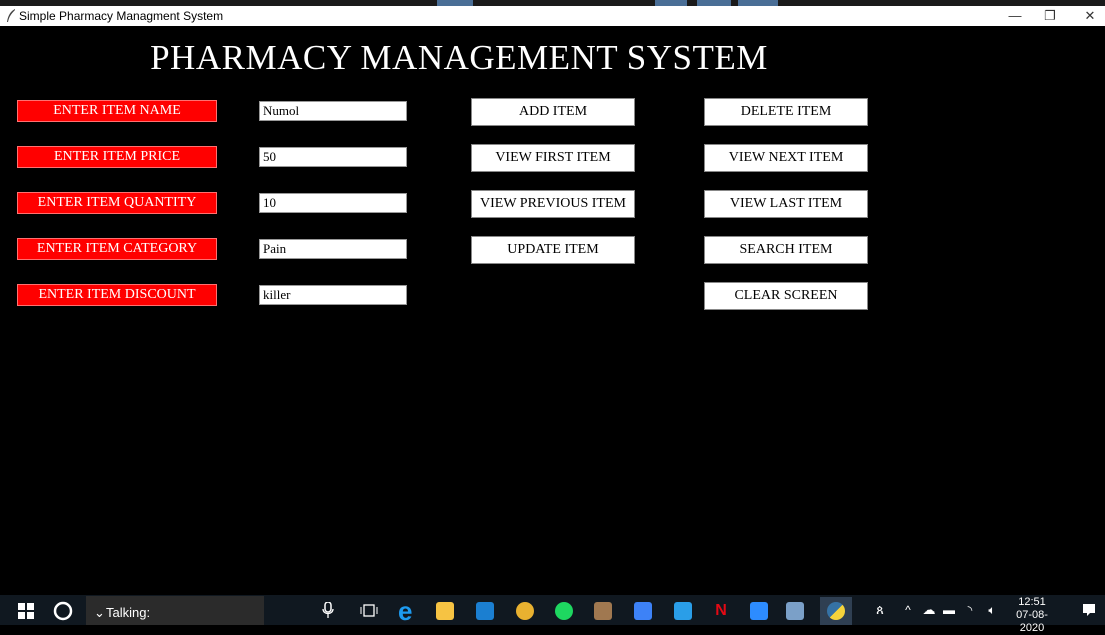 This screenshot has height=635, width=1105. What do you see at coordinates (553, 250) in the screenshot?
I see `update-item-button: UPDATE ITEM` at bounding box center [553, 250].